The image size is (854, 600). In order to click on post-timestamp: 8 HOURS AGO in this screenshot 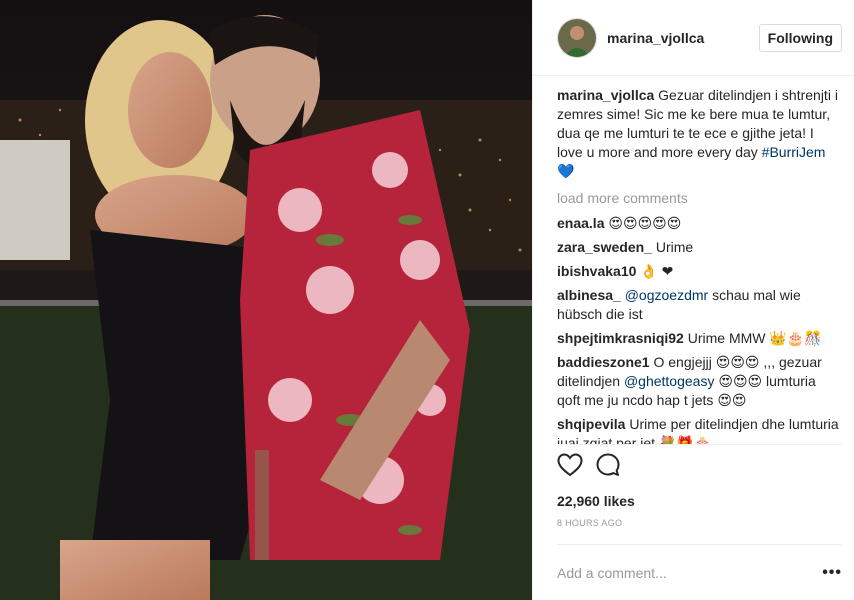, I will do `click(590, 523)`.